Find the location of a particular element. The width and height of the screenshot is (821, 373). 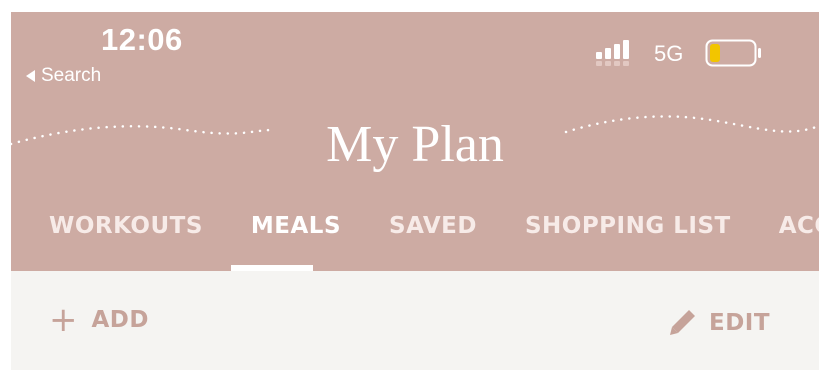

back-label: Search is located at coordinates (71, 75).